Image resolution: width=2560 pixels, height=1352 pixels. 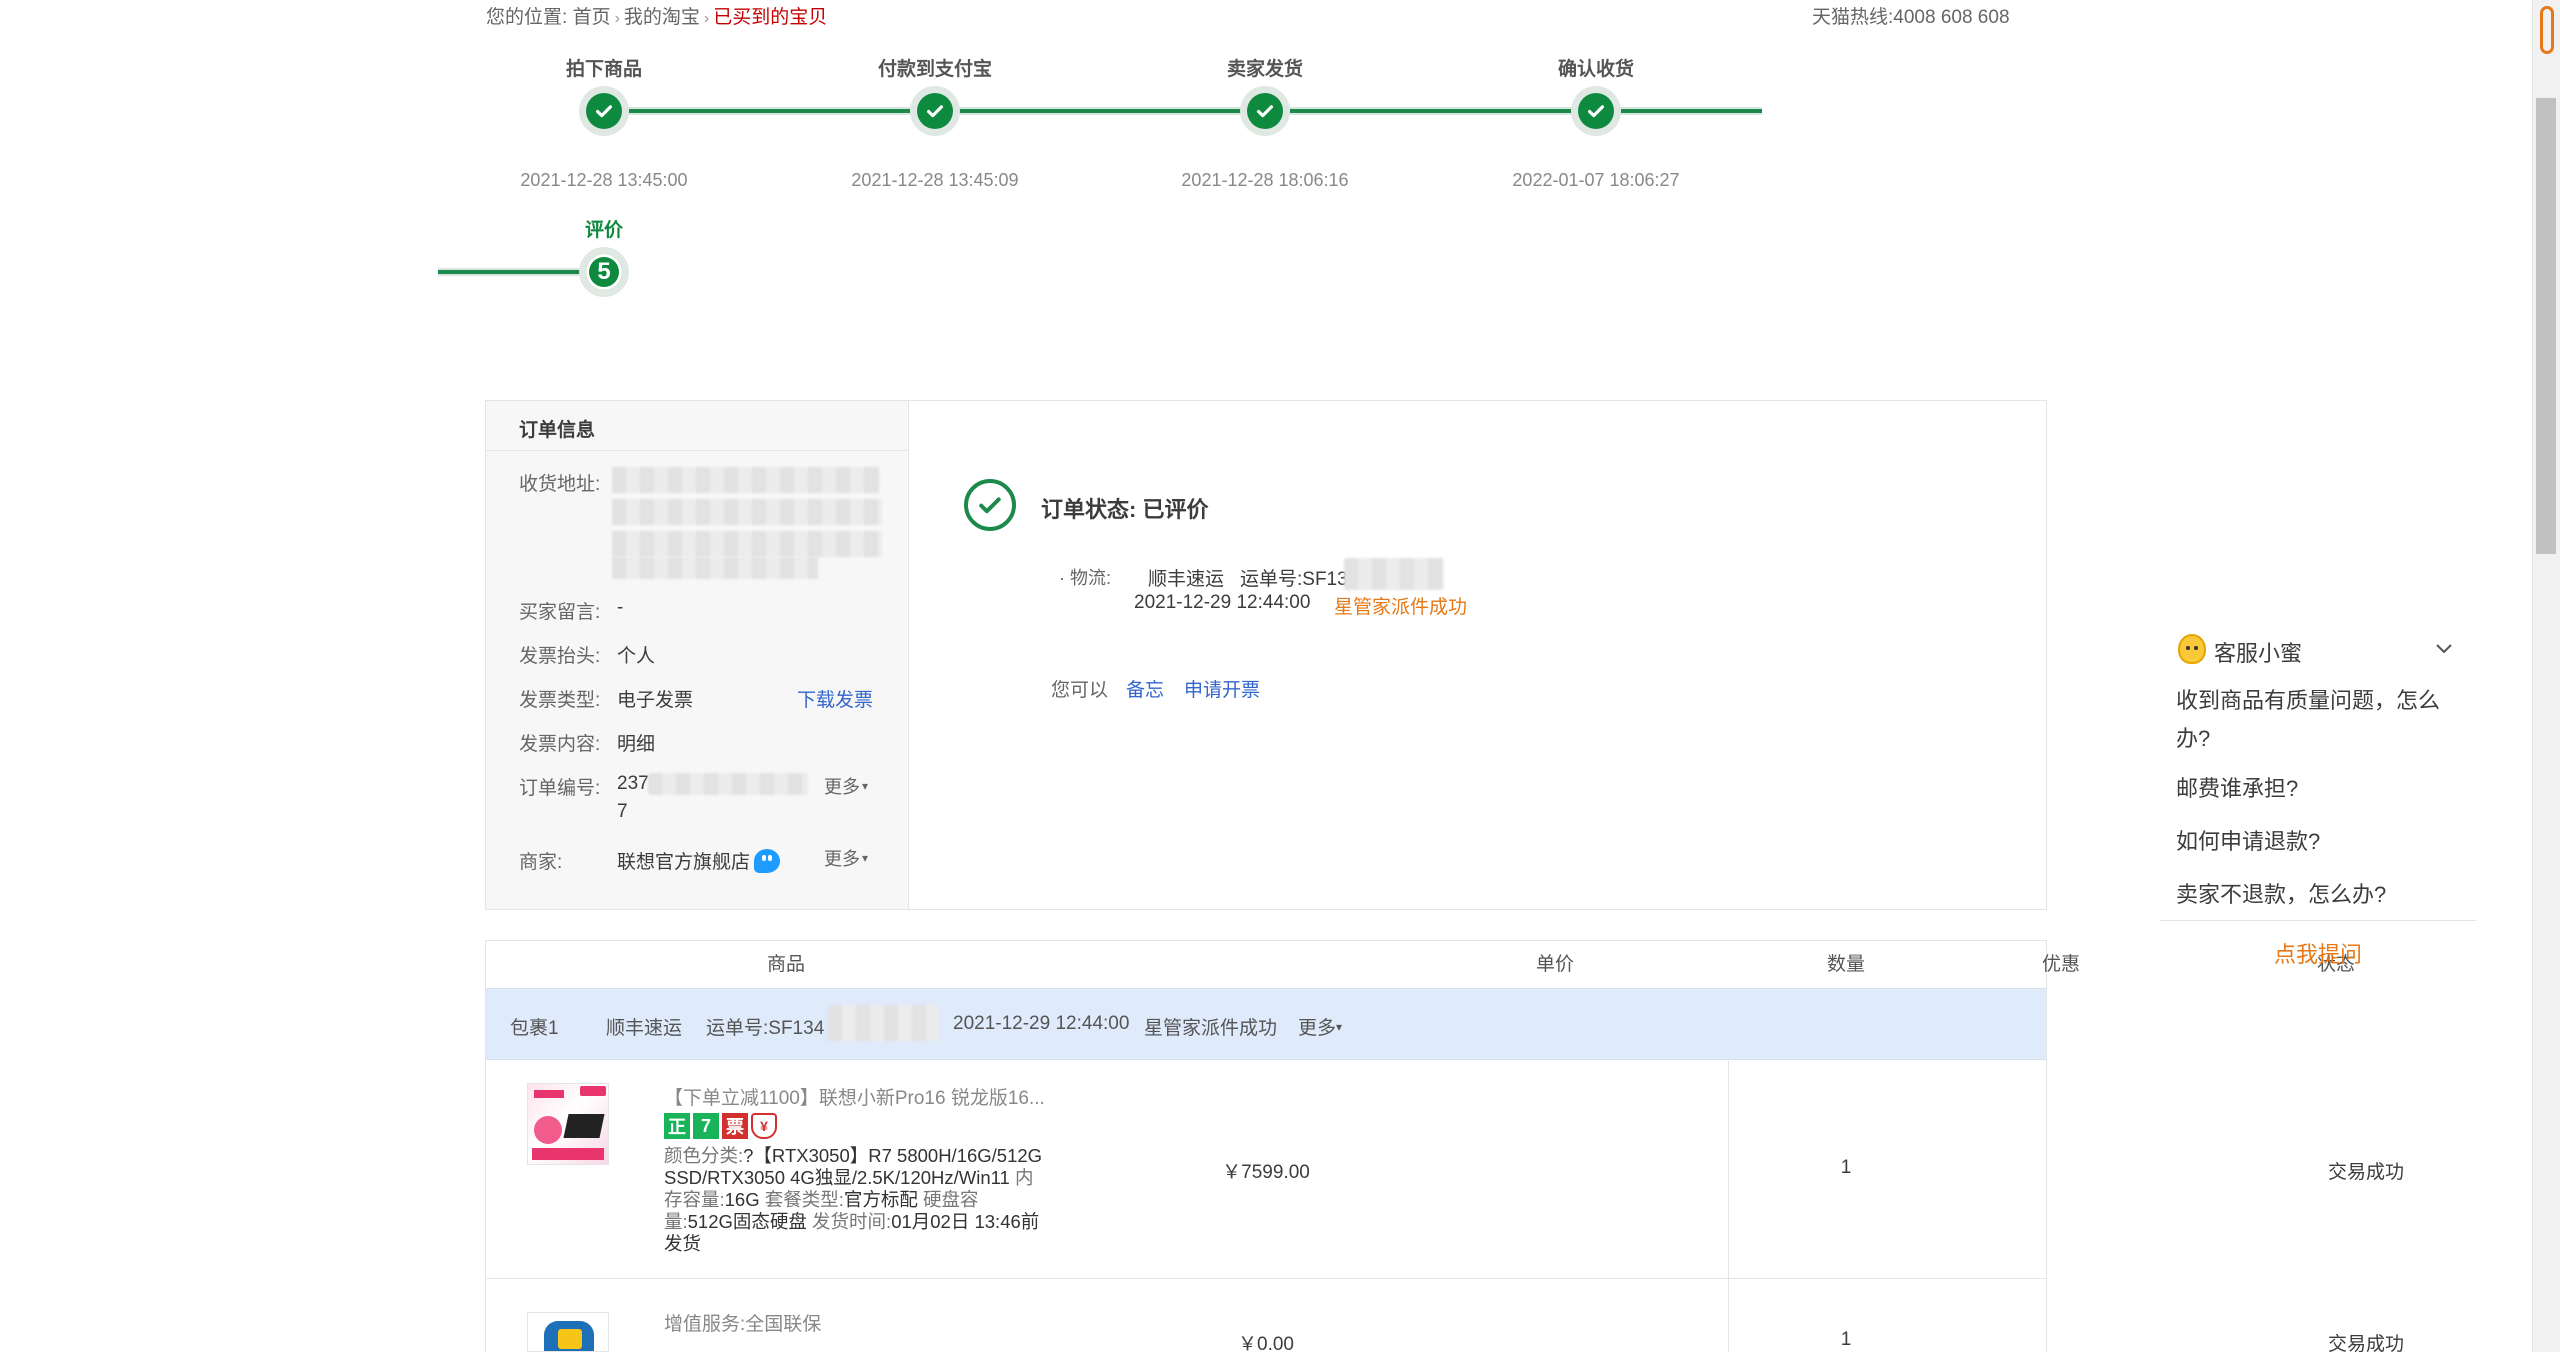 I want to click on invoice-badge-icon: 票, so click(x=735, y=1126).